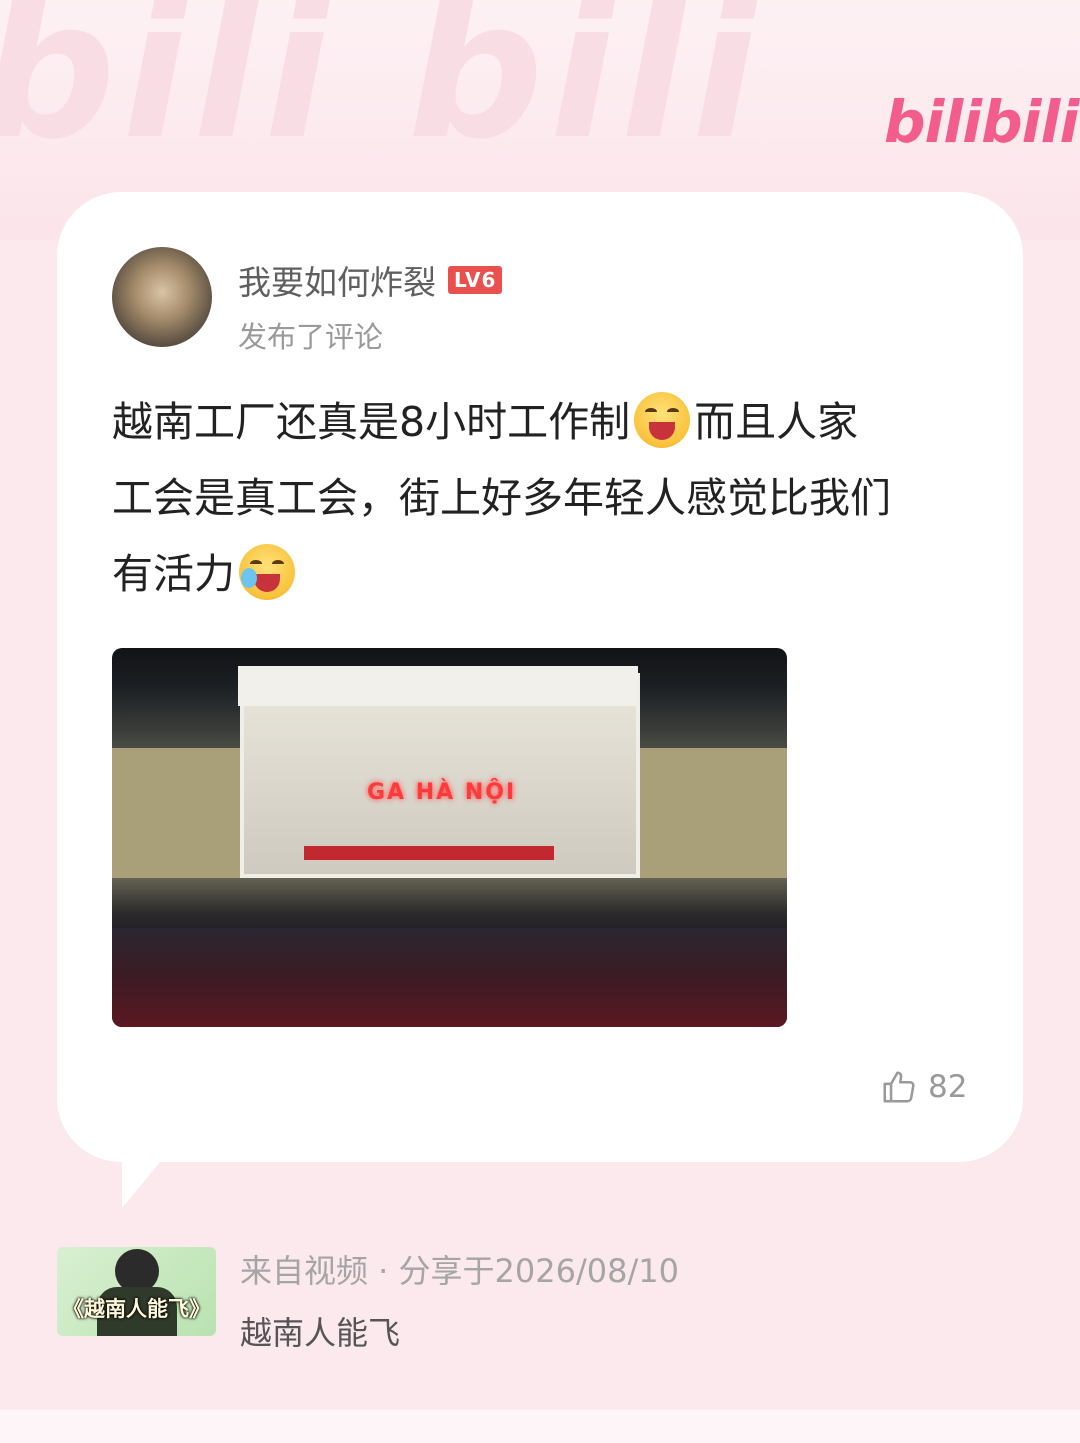 The image size is (1080, 1443). I want to click on thumbs-up-icon, so click(899, 1087).